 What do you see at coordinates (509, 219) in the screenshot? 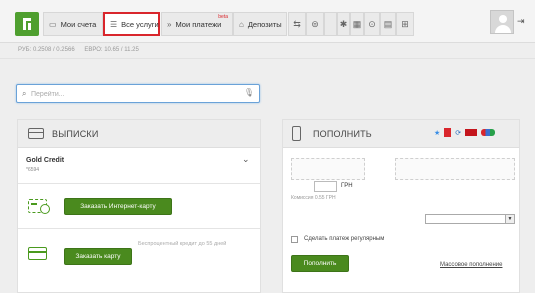
I see `chevron-down-icon: ▼` at bounding box center [509, 219].